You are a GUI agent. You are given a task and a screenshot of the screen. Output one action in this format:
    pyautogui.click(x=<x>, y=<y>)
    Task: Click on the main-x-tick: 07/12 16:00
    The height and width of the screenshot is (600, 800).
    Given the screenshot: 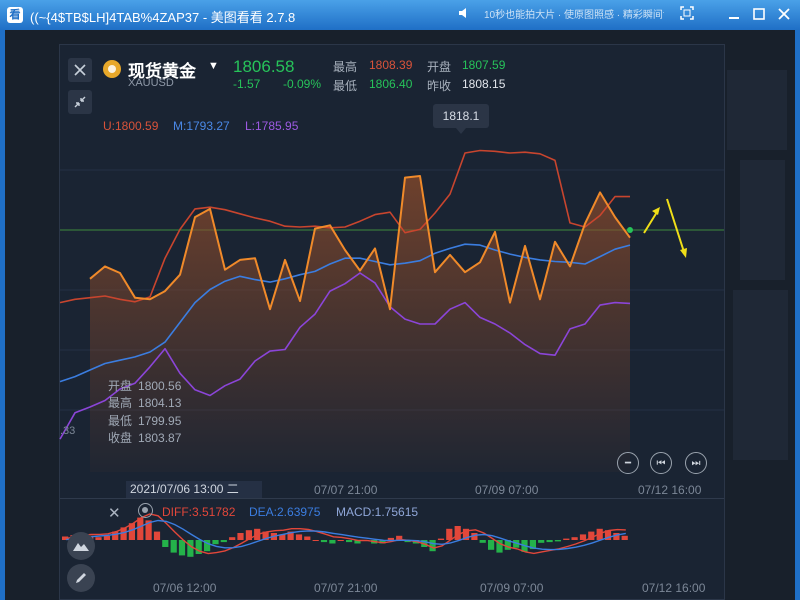 What is the action you would take?
    pyautogui.click(x=670, y=490)
    